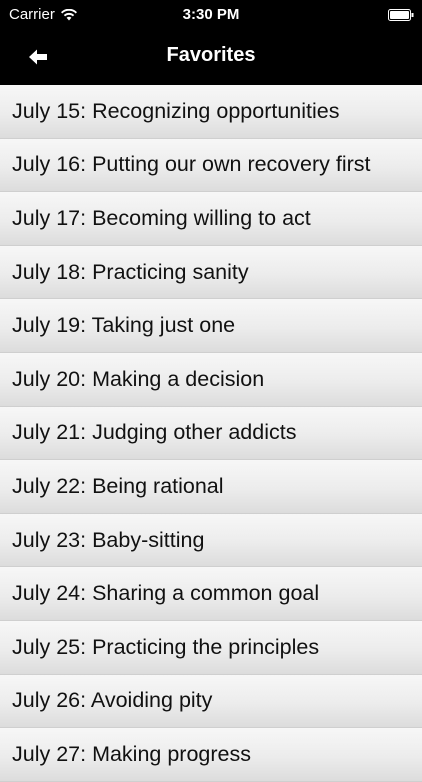 Image resolution: width=422 pixels, height=782 pixels. What do you see at coordinates (211, 326) in the screenshot?
I see `list-item: July 19: Taking just one` at bounding box center [211, 326].